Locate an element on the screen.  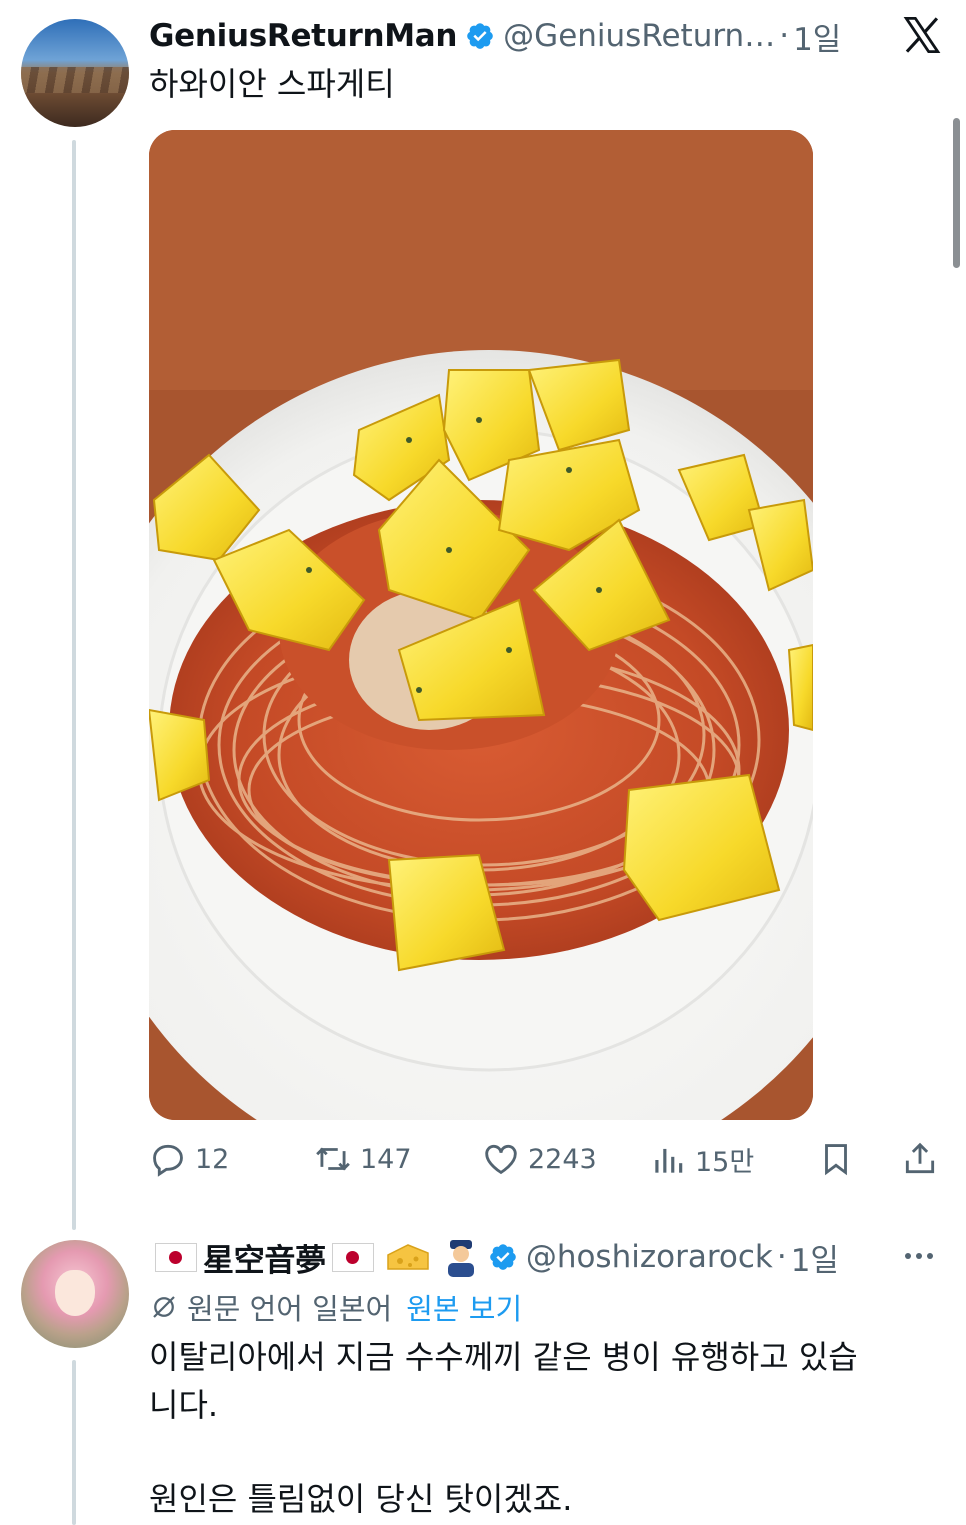
retweet-icon is located at coordinates (333, 1159).